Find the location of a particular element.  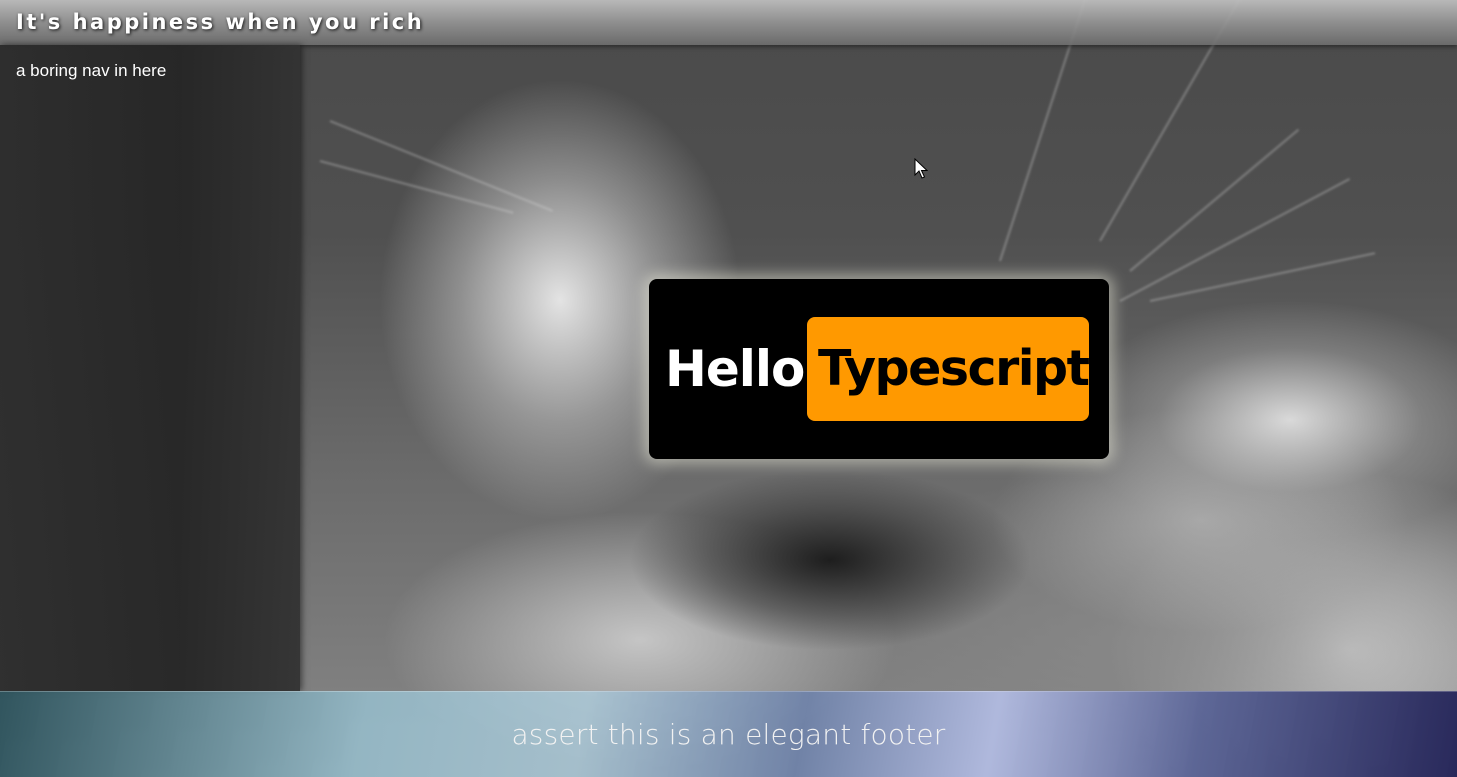

app-footer: assert this is an elegant footer is located at coordinates (728, 734).